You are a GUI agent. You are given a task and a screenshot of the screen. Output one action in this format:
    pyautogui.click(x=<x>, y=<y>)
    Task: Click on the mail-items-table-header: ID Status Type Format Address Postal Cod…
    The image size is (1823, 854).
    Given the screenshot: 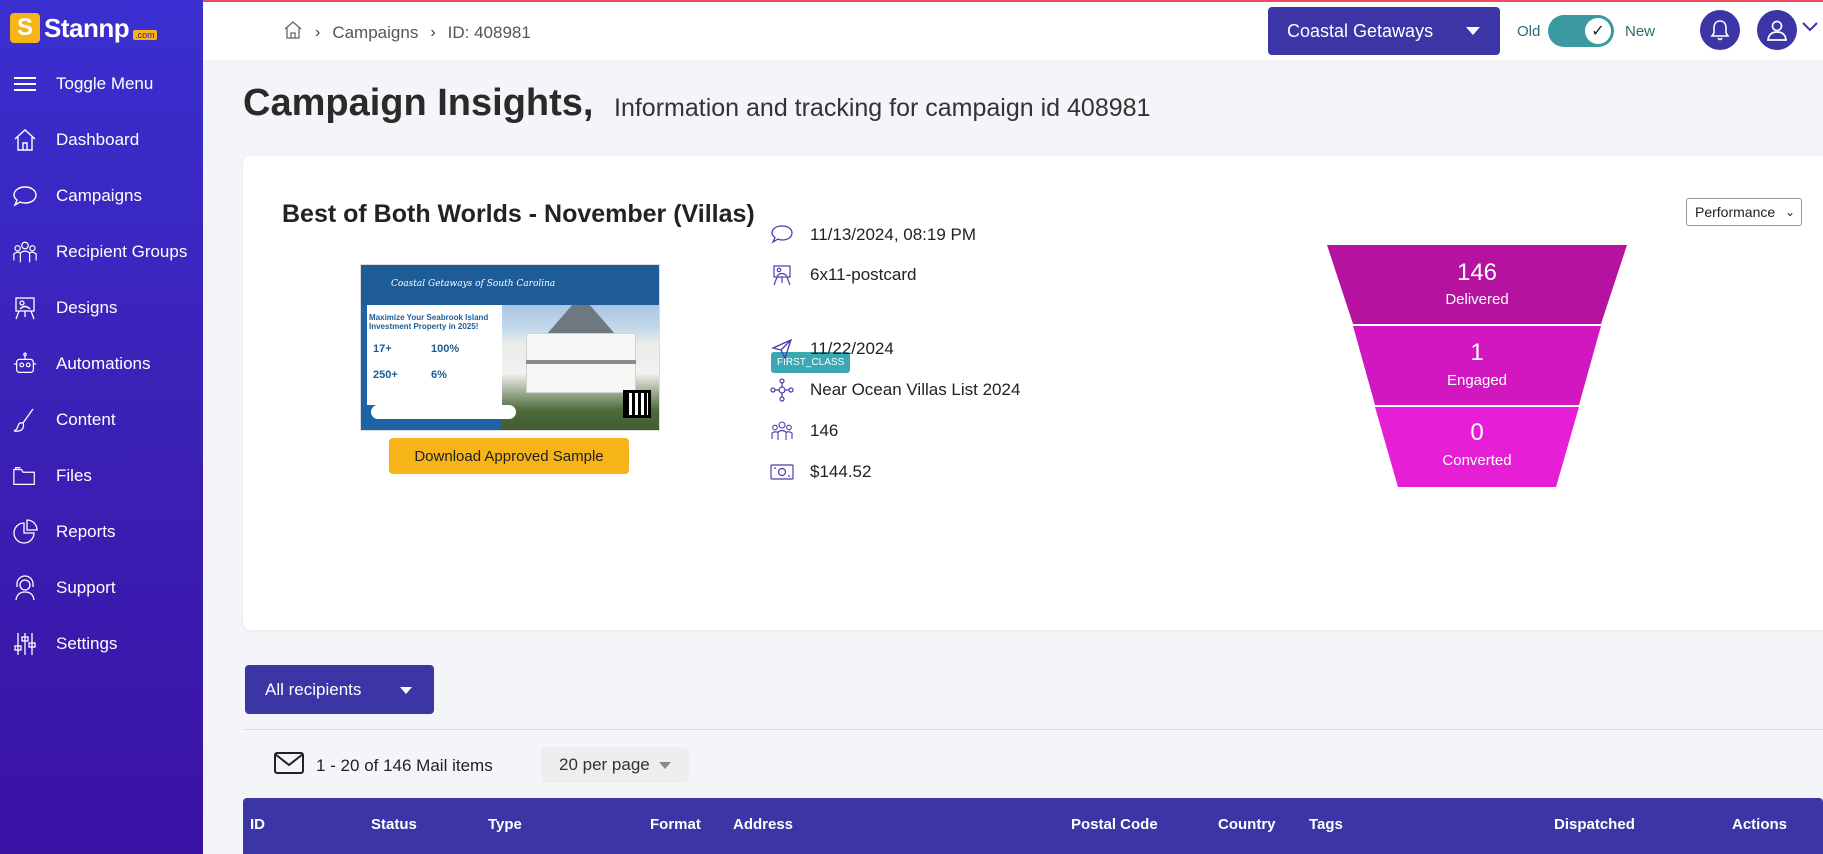 What is the action you would take?
    pyautogui.click(x=1033, y=826)
    